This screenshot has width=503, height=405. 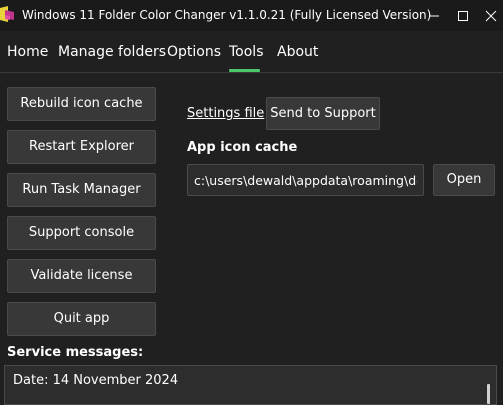 What do you see at coordinates (250, 385) in the screenshot?
I see `service-messages-box: Date: 14 November 2024` at bounding box center [250, 385].